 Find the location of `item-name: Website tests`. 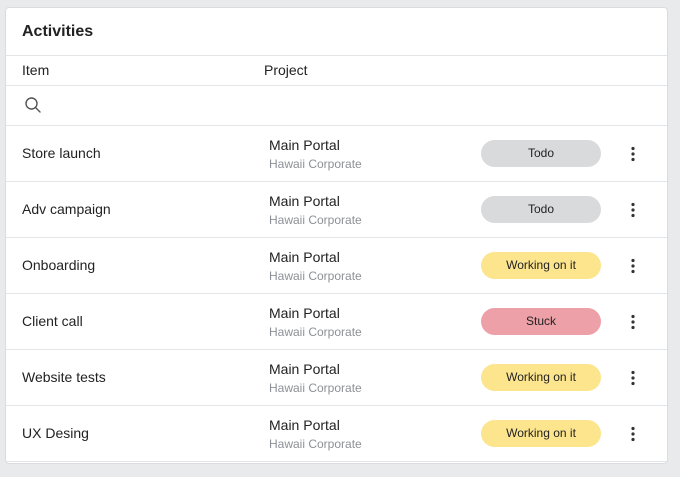

item-name: Website tests is located at coordinates (64, 377).